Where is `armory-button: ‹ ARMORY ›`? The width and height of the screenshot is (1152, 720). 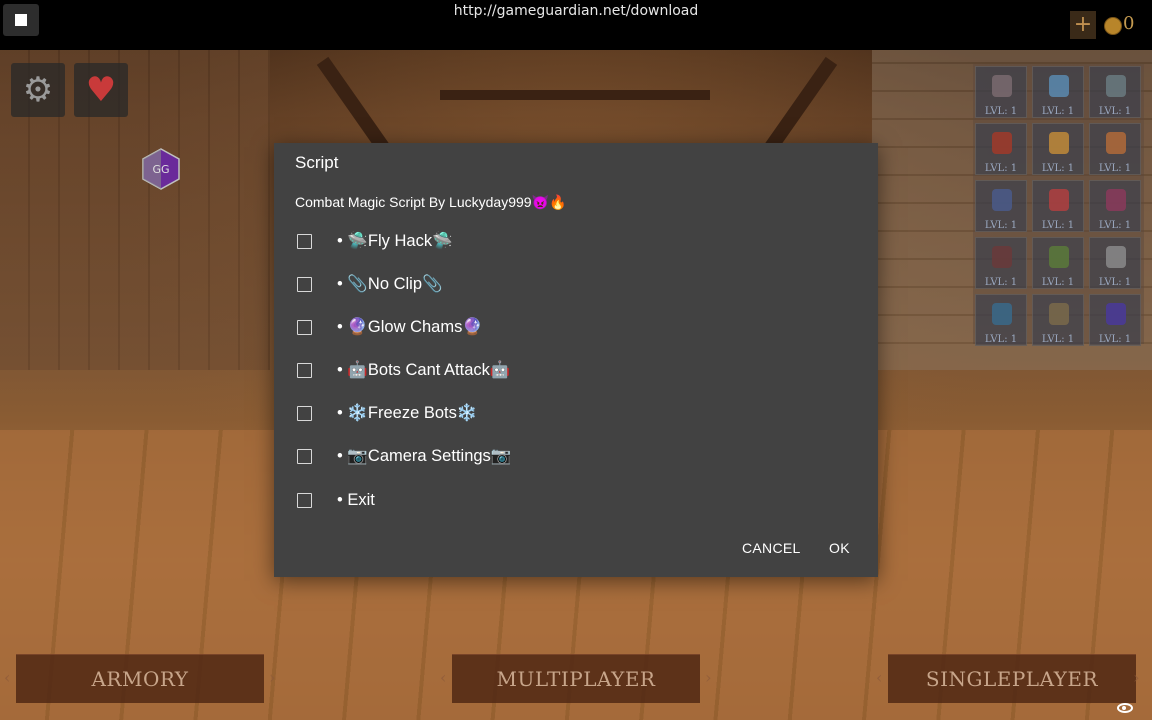 armory-button: ‹ ARMORY › is located at coordinates (140, 678).